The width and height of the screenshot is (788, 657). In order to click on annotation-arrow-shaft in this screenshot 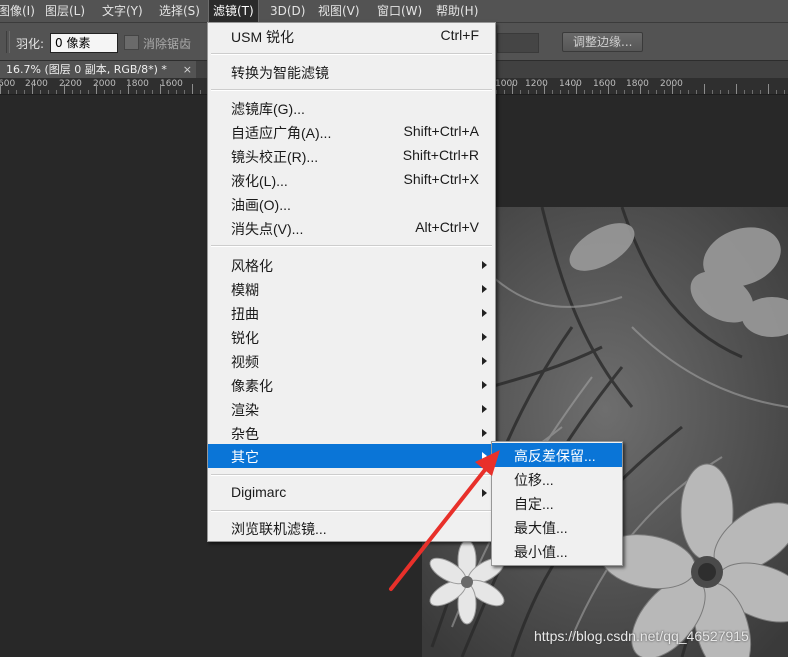, I will do `click(439, 527)`.